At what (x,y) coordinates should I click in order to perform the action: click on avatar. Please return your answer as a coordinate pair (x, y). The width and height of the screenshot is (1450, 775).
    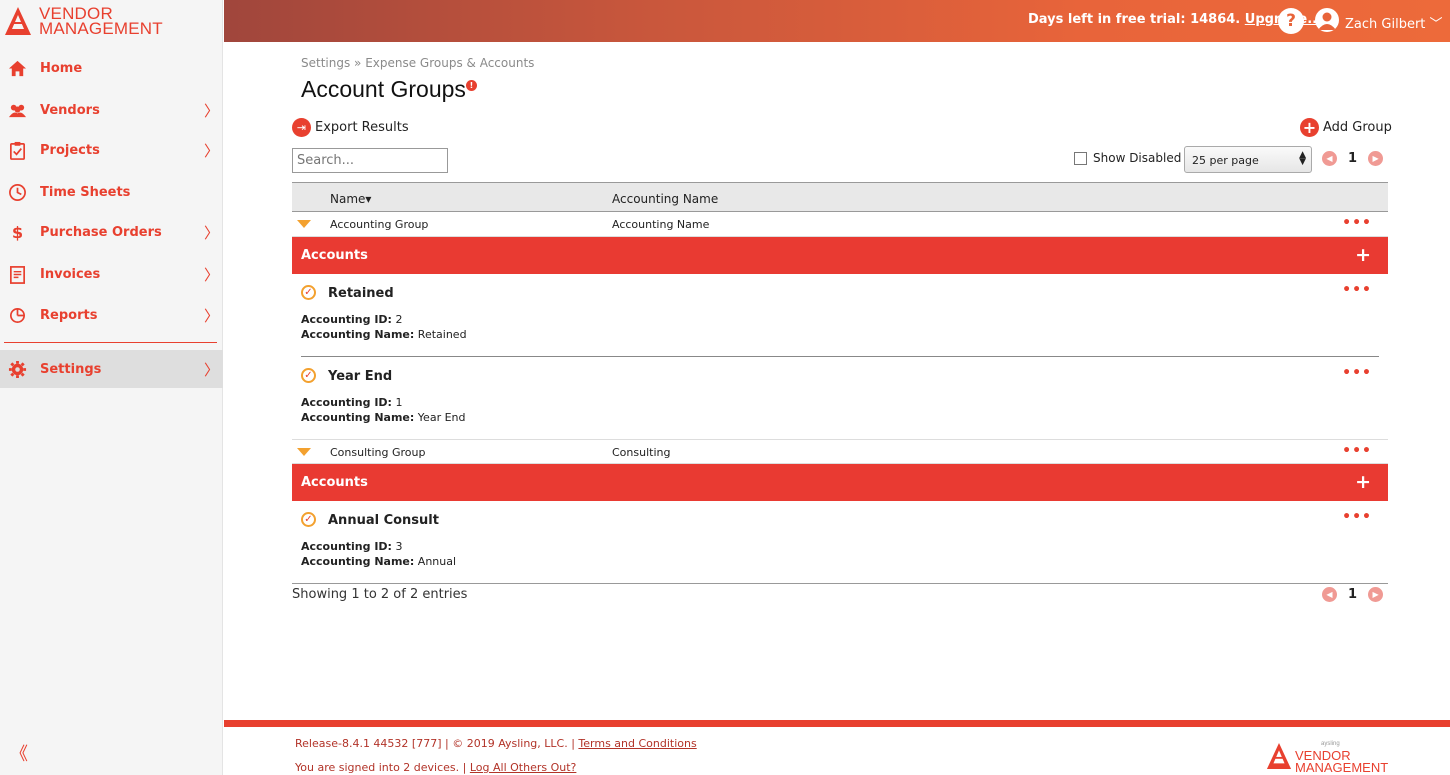
    Looking at the image, I should click on (1327, 20).